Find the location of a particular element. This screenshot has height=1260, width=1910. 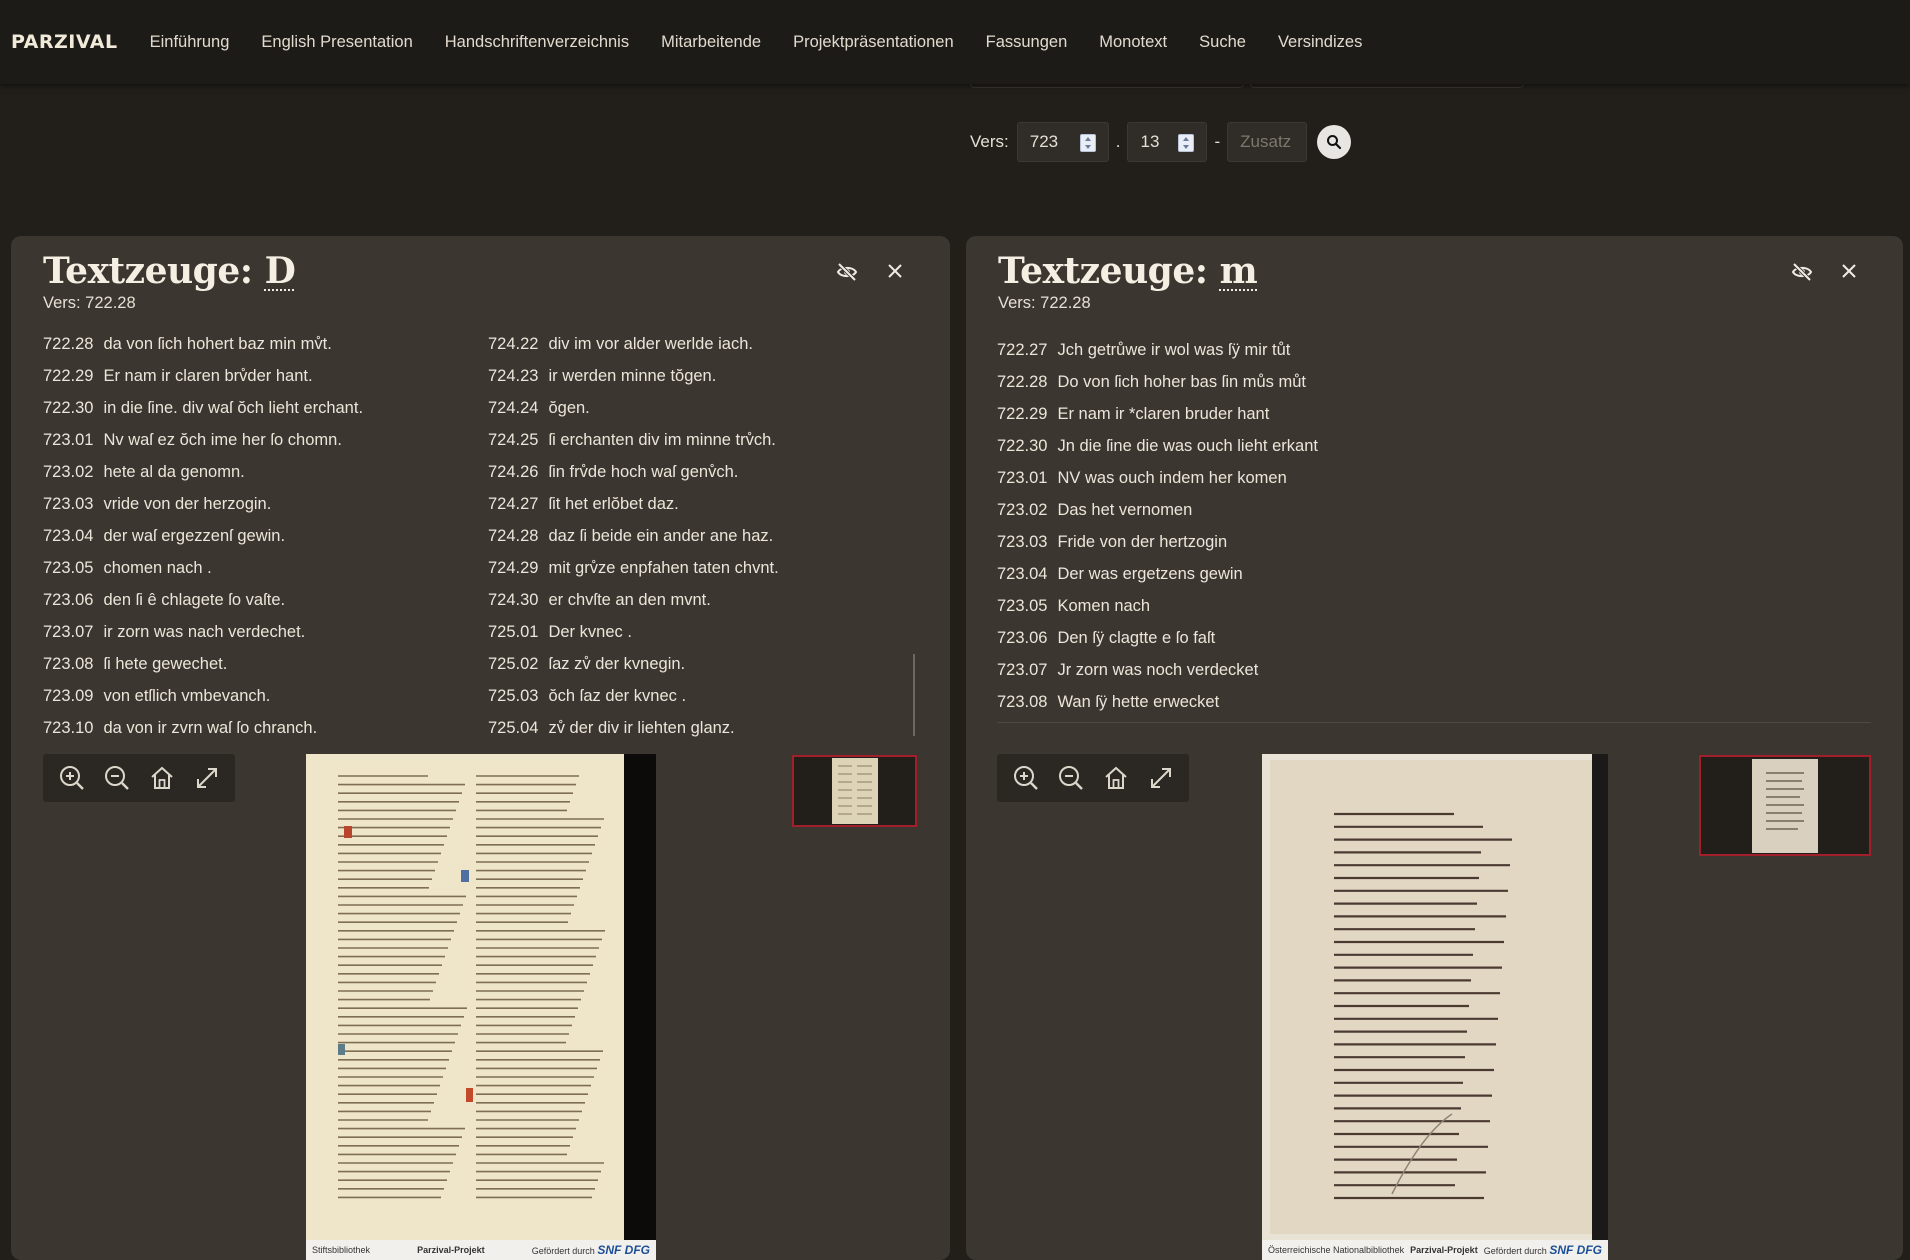

verse-row: 724.27 ſit het erlŏbet daz. is located at coordinates (633, 504).